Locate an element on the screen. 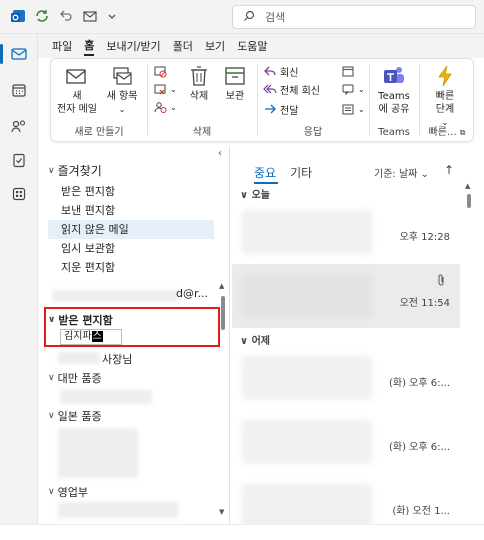 The height and width of the screenshot is (540, 484). quick-steps-button: 빠른 단계 ⌄ is located at coordinates (445, 96).